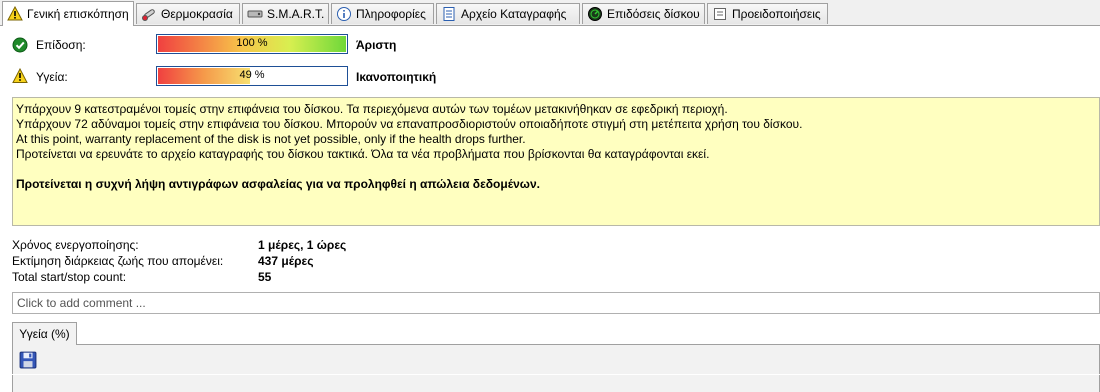 This screenshot has width=1100, height=392. Describe the element at coordinates (28, 360) in the screenshot. I see `save-icon` at that location.